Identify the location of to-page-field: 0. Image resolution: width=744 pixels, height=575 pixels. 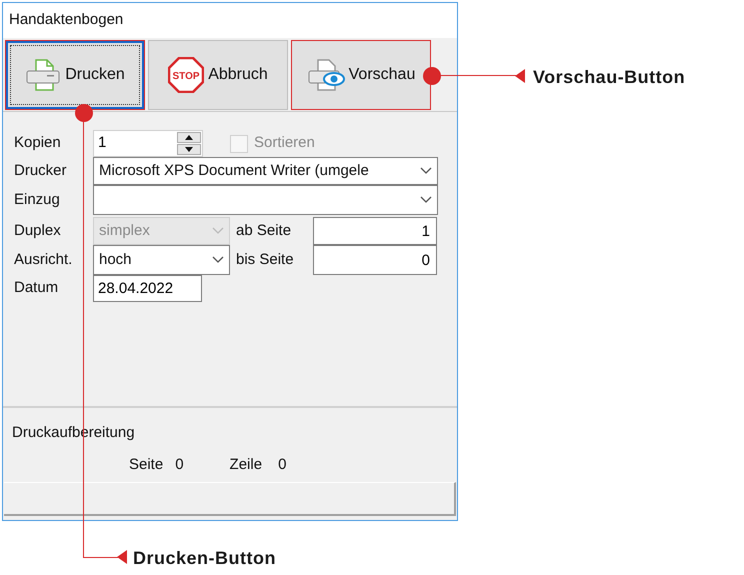
(375, 260).